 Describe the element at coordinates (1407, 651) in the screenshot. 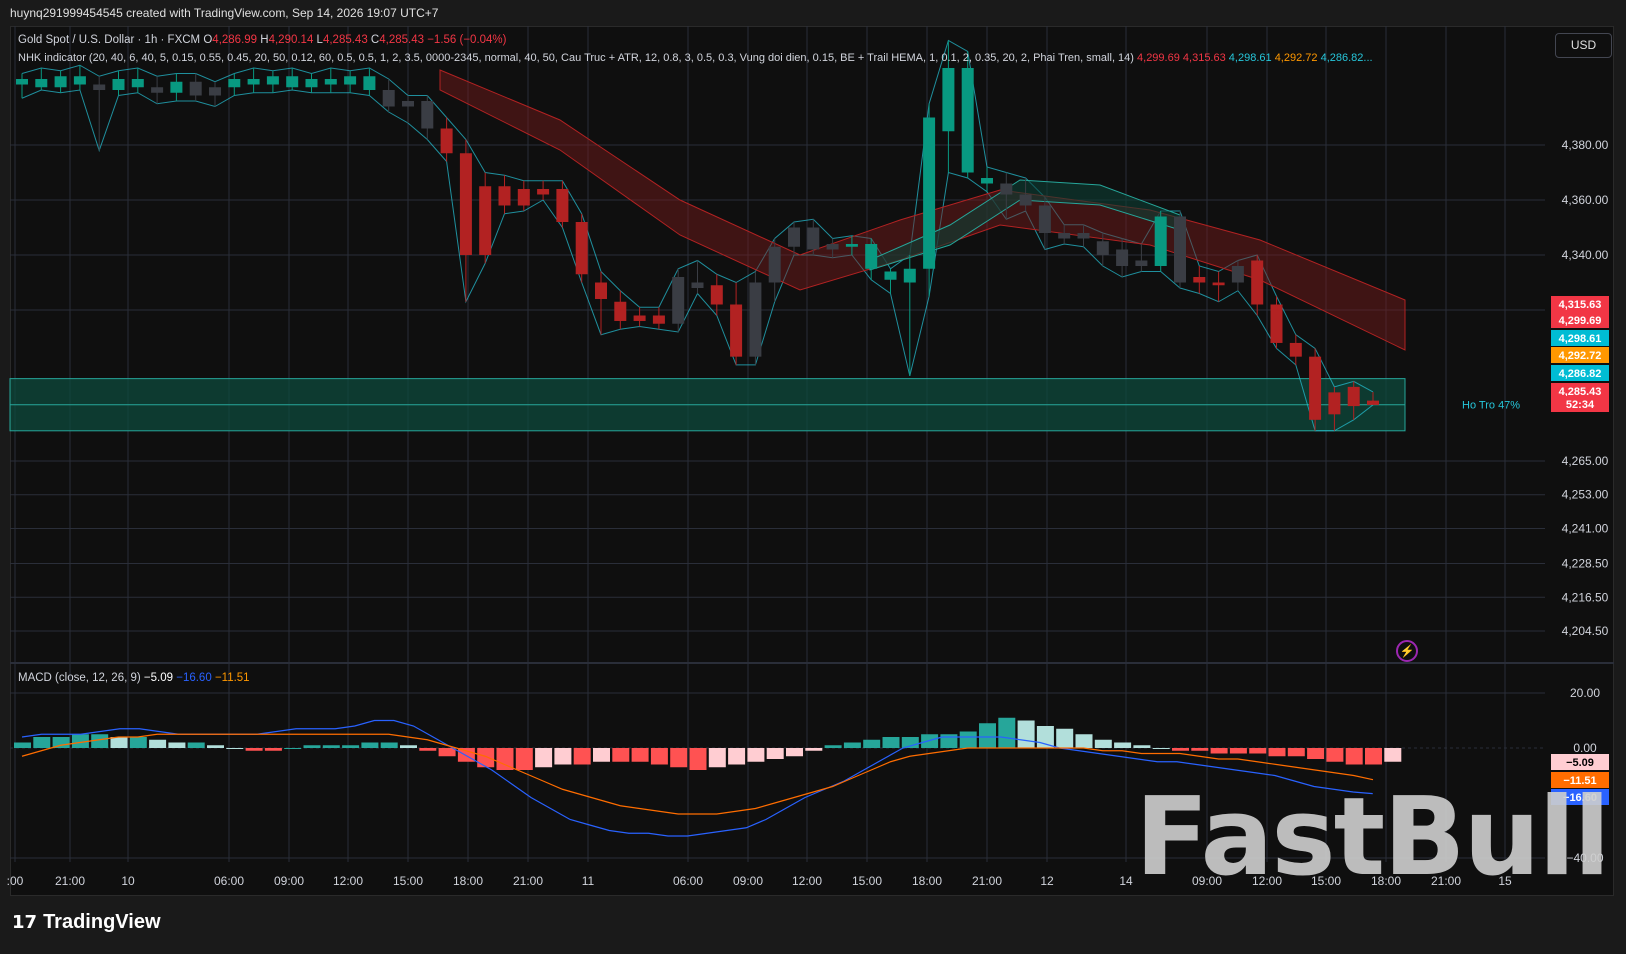

I see `lightning-icon: ⚡` at that location.